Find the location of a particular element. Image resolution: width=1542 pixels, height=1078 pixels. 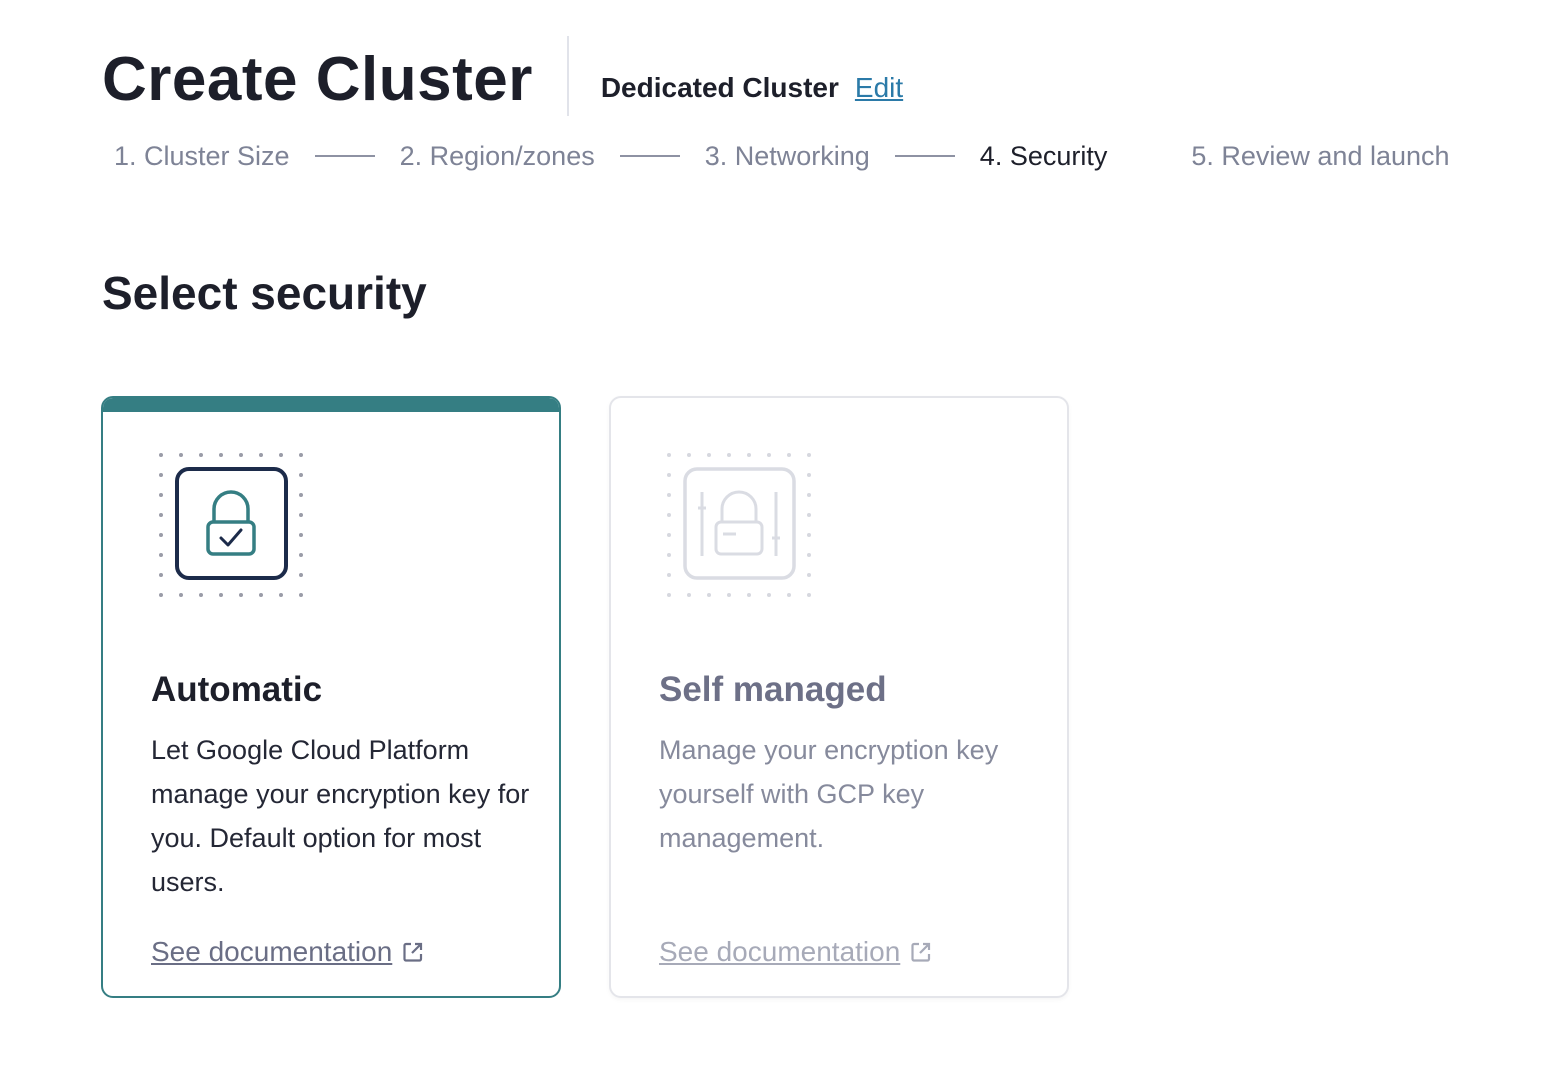

header-divider is located at coordinates (567, 76).